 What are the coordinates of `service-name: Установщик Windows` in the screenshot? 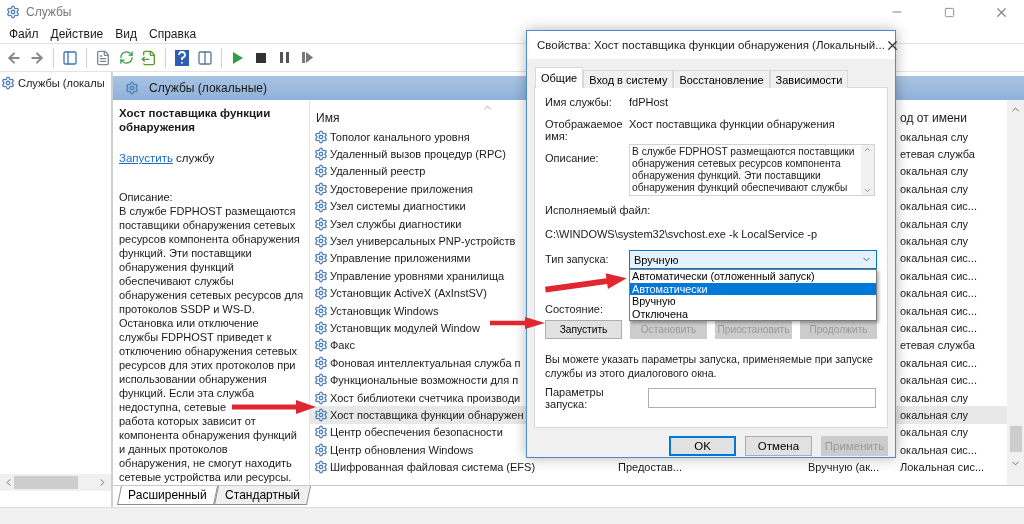 It's located at (384, 310).